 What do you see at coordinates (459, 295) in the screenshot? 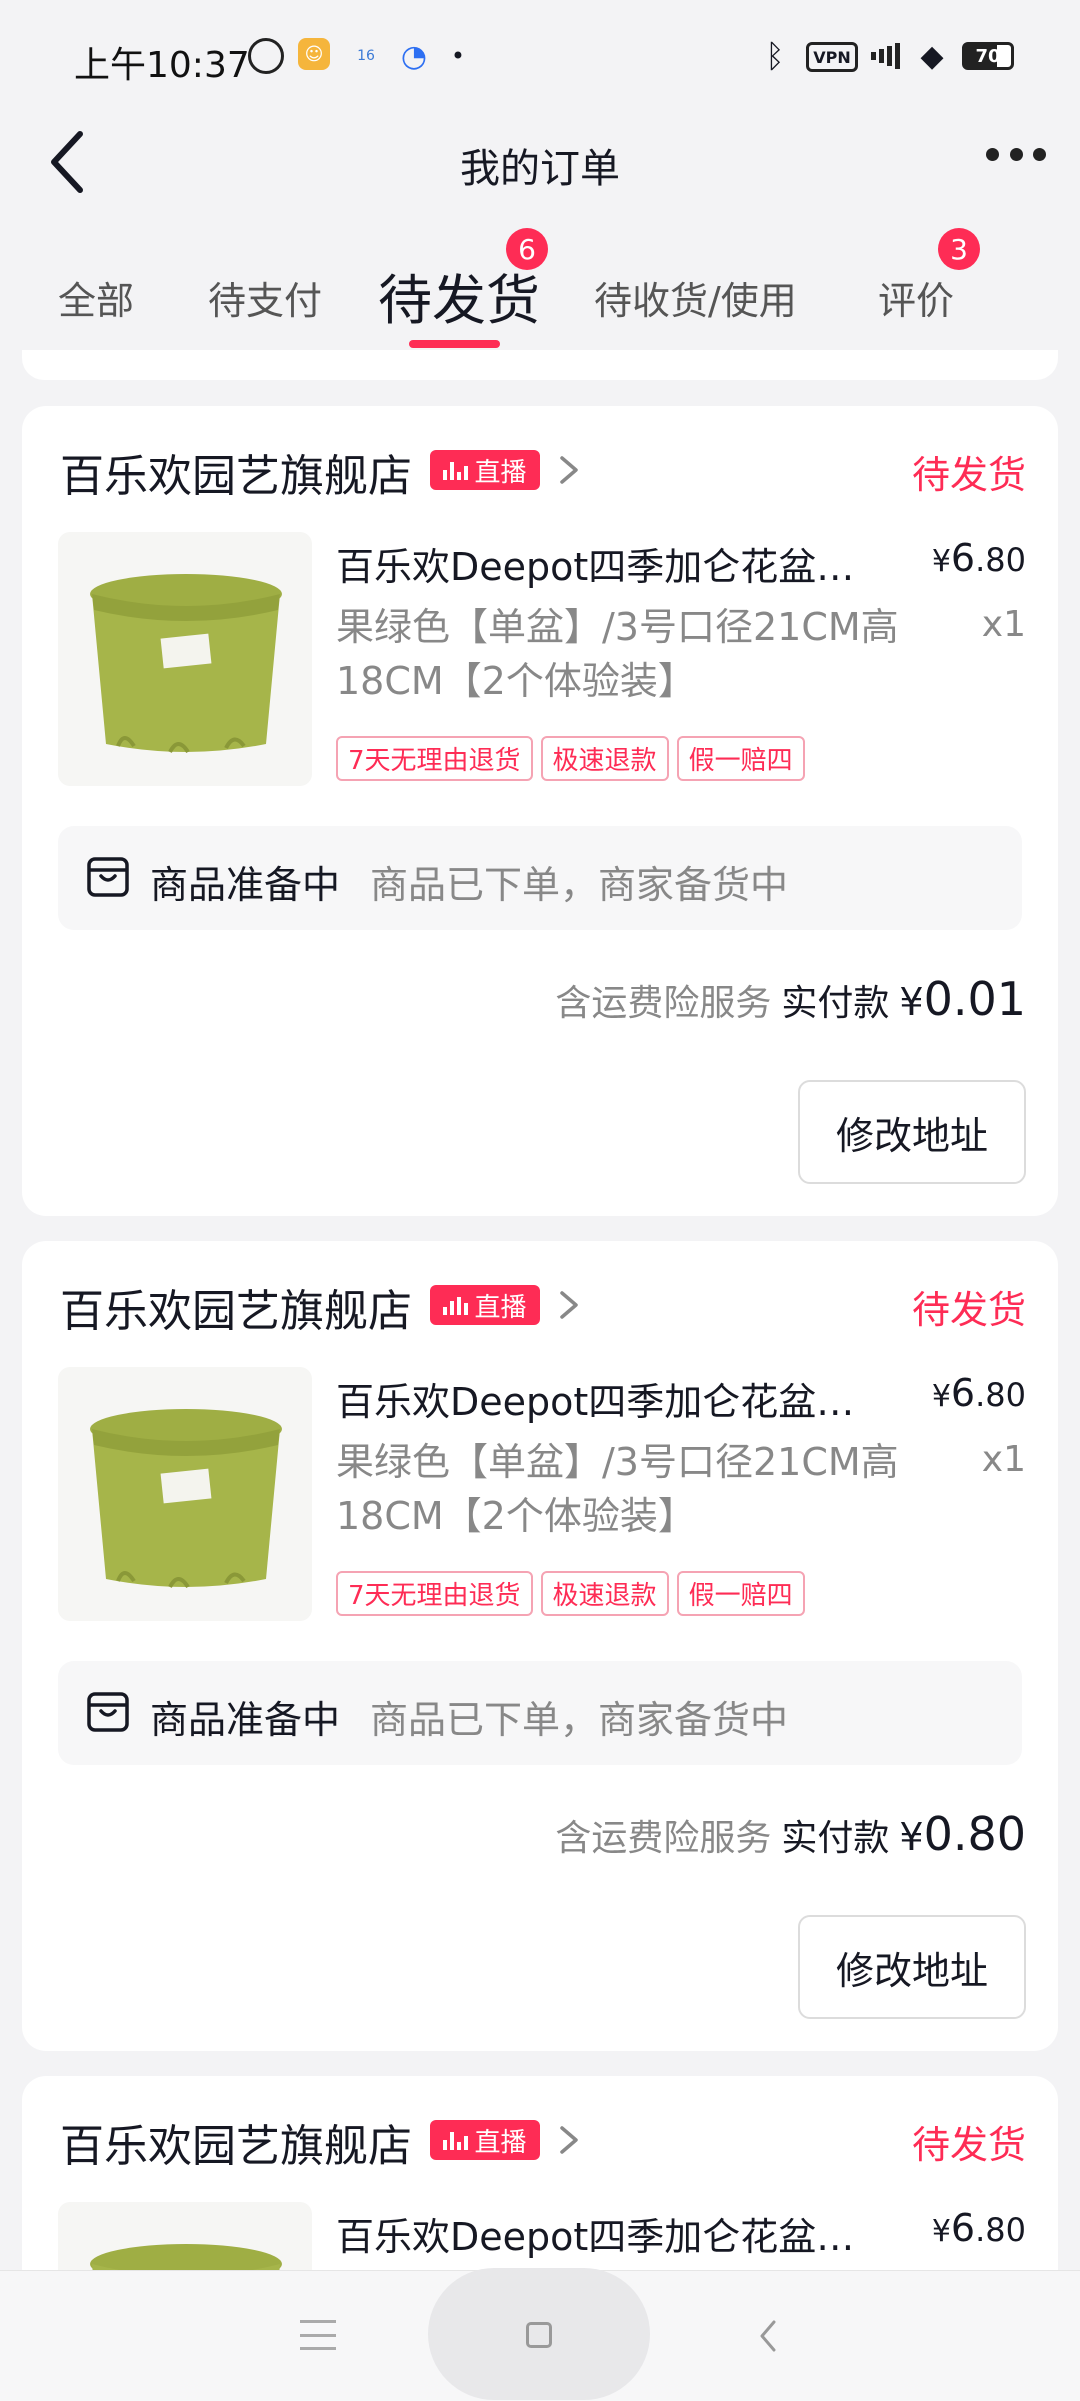
I see `tab-pending-shipment: 待发货` at bounding box center [459, 295].